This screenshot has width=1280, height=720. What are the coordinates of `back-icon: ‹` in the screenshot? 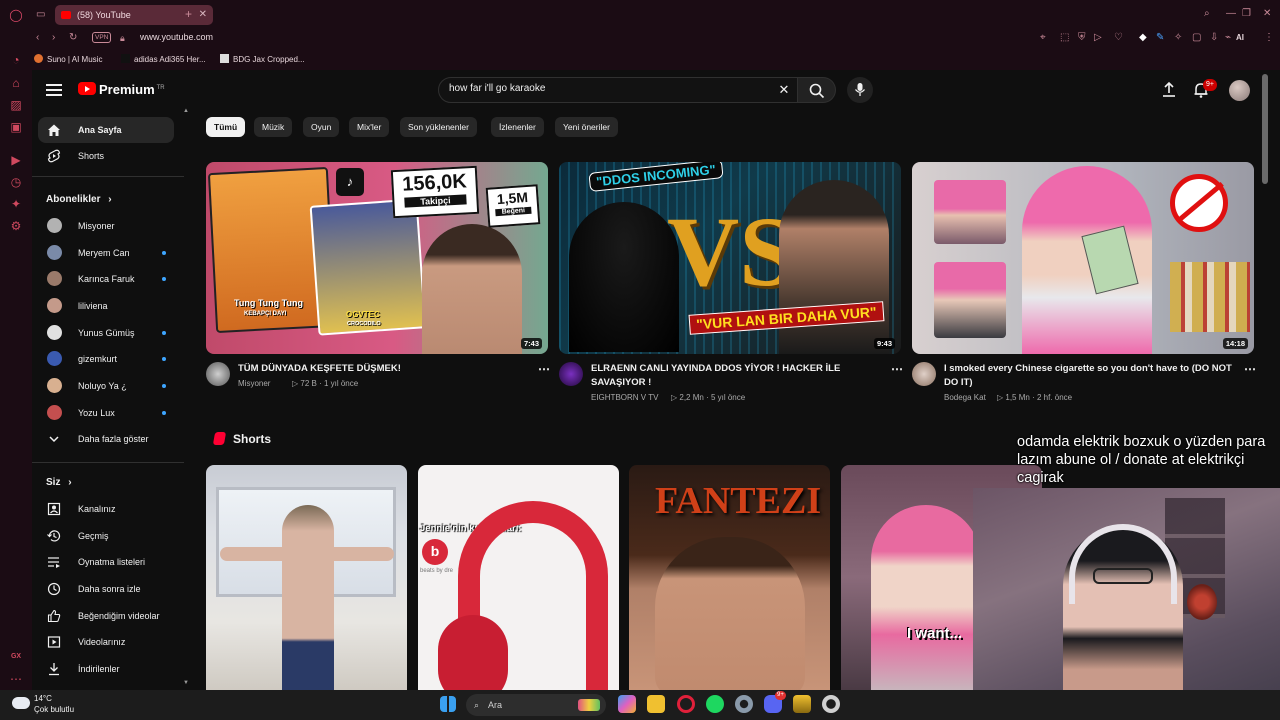 It's located at (37, 38).